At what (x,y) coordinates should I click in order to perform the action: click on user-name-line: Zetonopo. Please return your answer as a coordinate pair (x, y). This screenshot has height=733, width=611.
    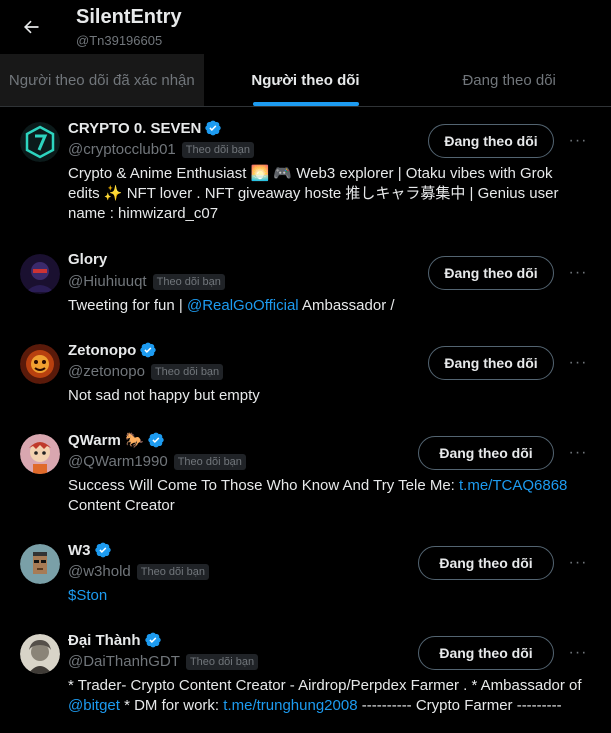
    Looking at the image, I should click on (112, 350).